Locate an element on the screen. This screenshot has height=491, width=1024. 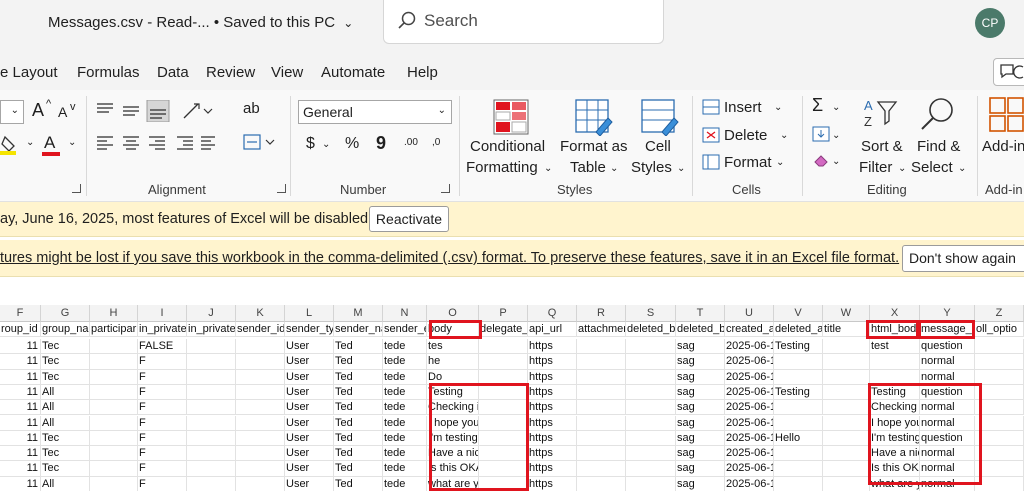
header-cell: sender_na is located at coordinates (358, 330).